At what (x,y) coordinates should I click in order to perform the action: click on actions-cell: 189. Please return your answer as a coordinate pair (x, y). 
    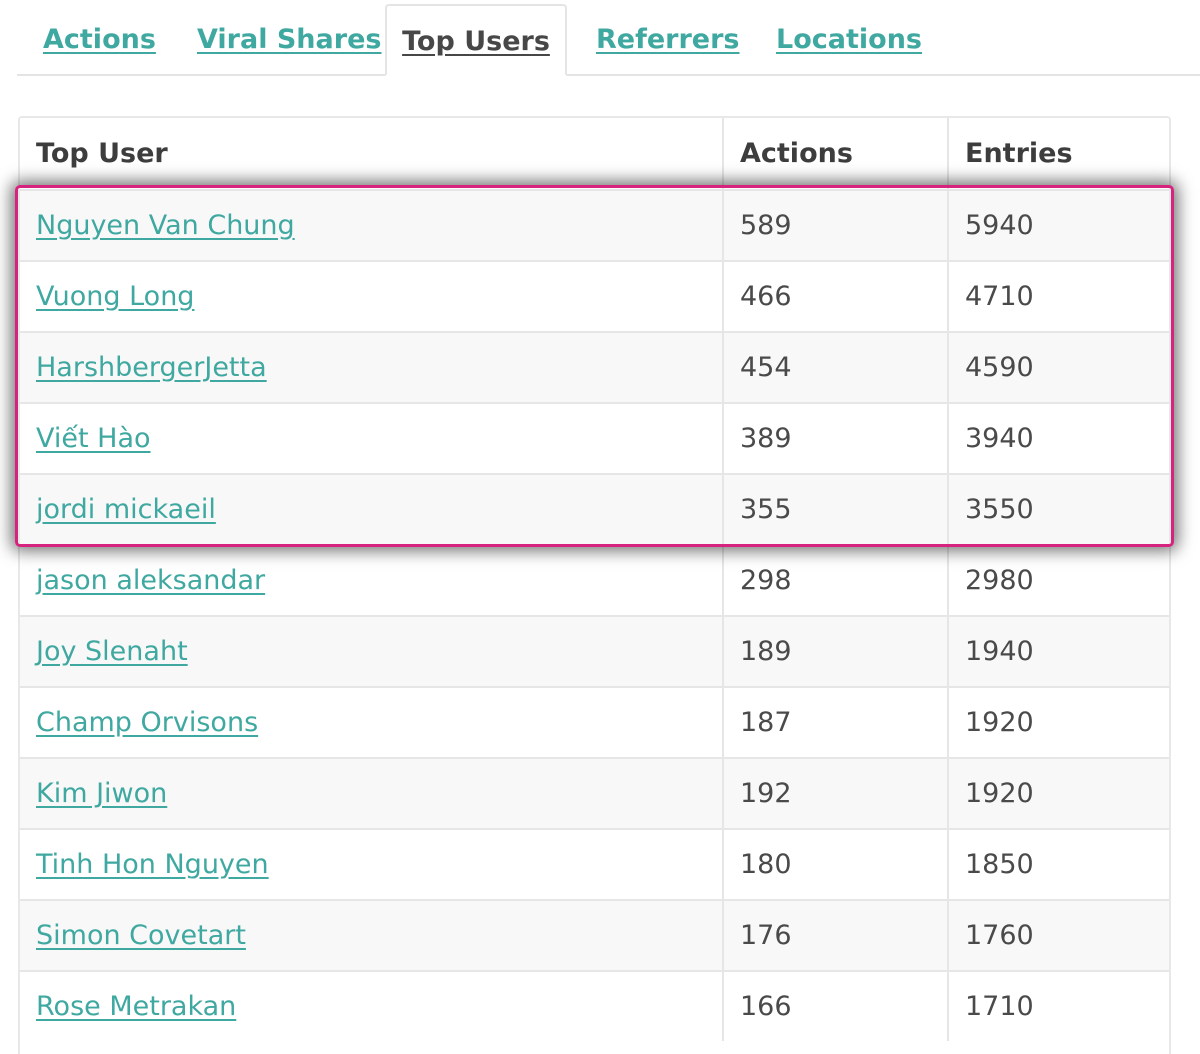
    Looking at the image, I should click on (834, 651).